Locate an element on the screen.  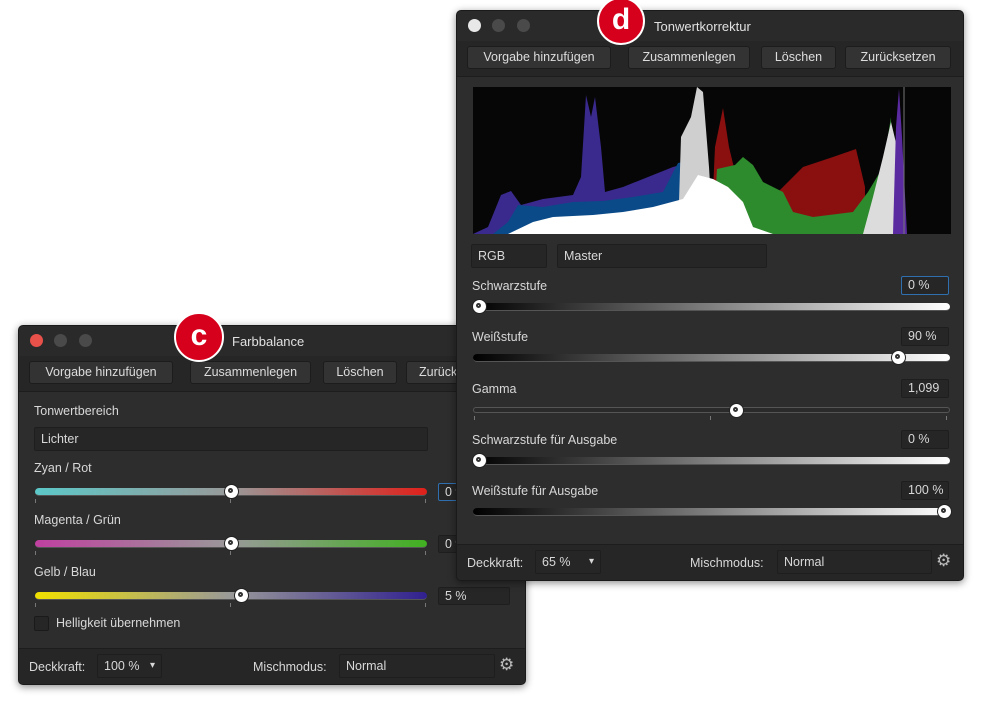
slider-value-field: 100 % is located at coordinates (925, 491).